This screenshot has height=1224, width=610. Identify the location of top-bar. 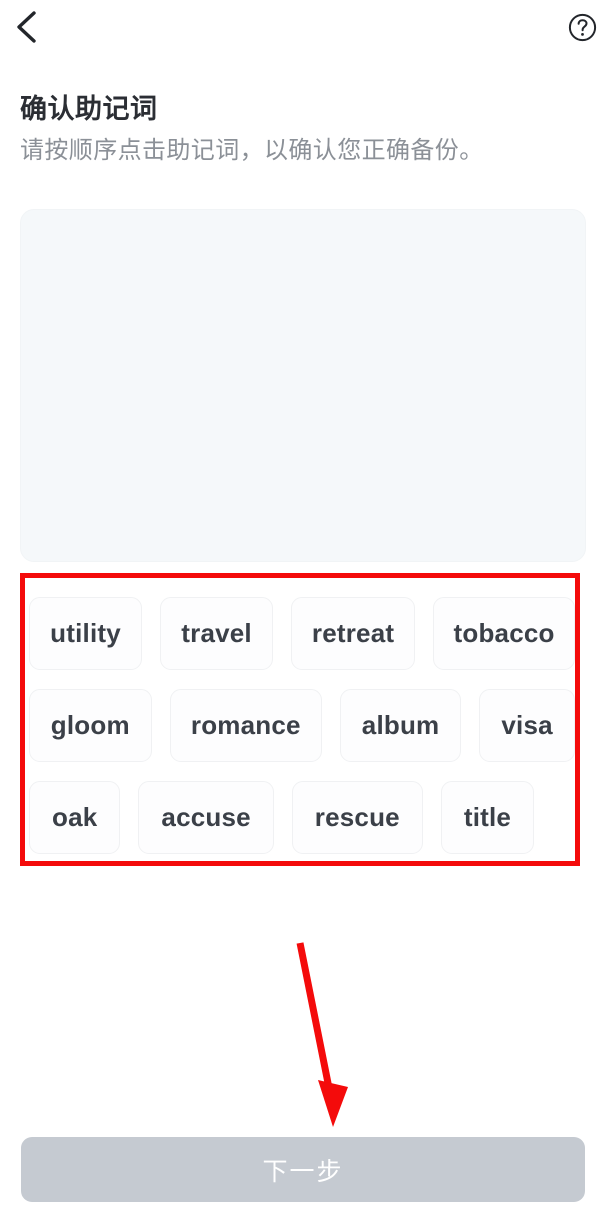
(305, 28).